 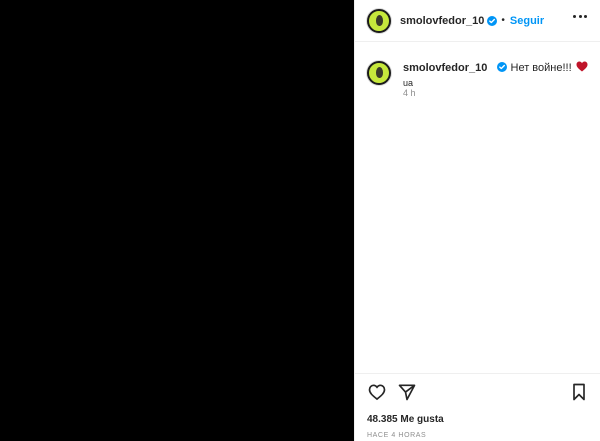 What do you see at coordinates (477, 373) in the screenshot?
I see `actions-divider` at bounding box center [477, 373].